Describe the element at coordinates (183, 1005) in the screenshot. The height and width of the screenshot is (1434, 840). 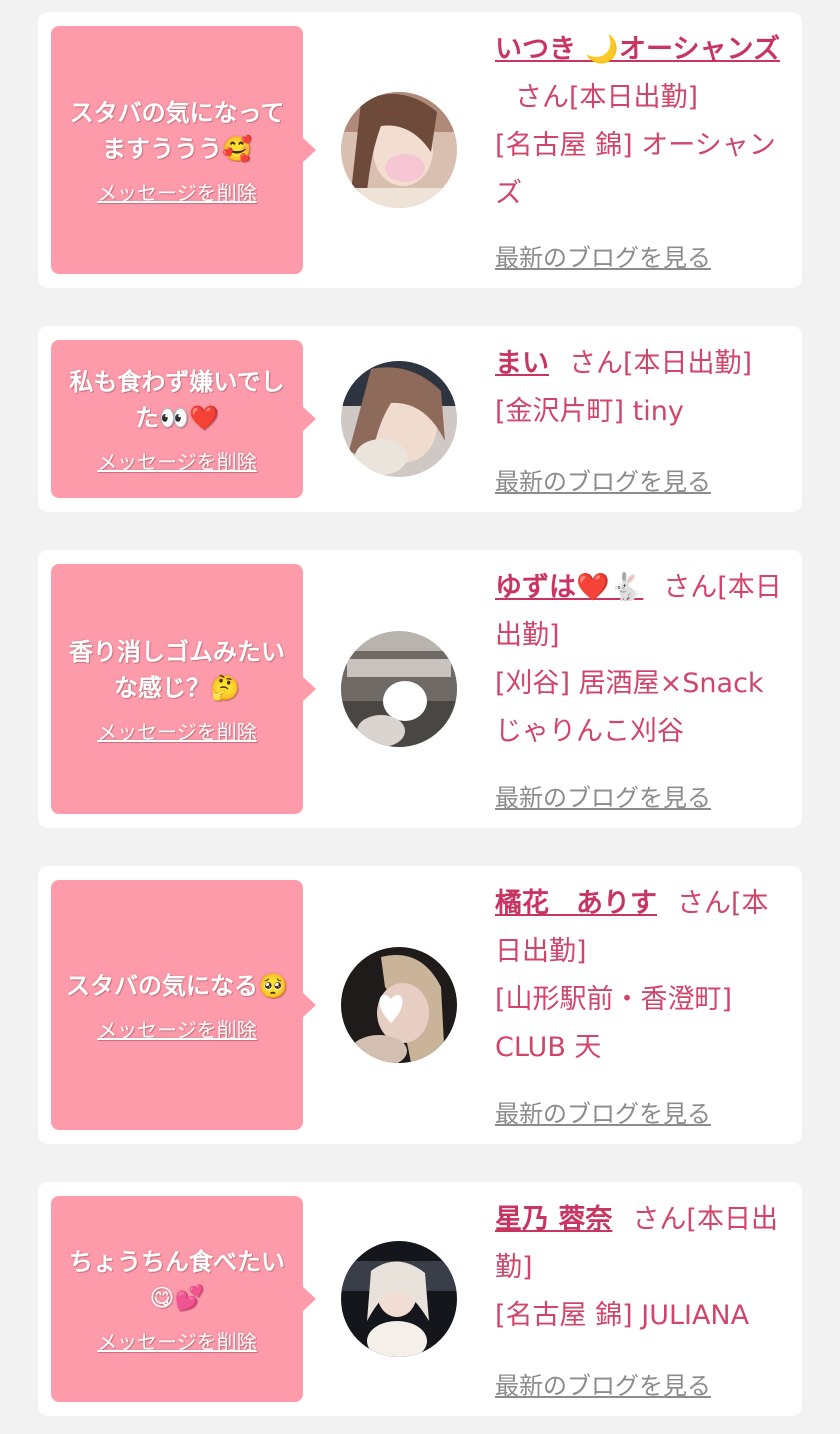
I see `message-bubble: スタバの気になる🥺 メッセージを削除` at that location.